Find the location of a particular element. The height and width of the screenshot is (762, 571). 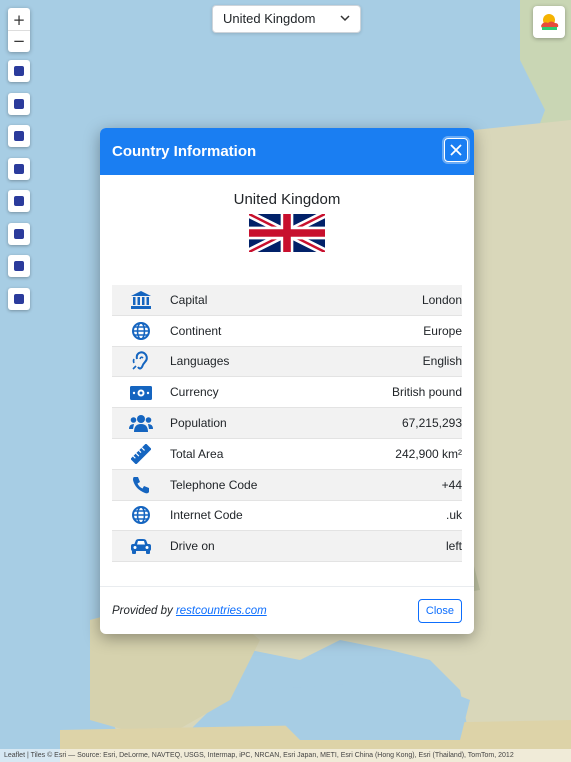

earth-button is located at coordinates (19, 298).